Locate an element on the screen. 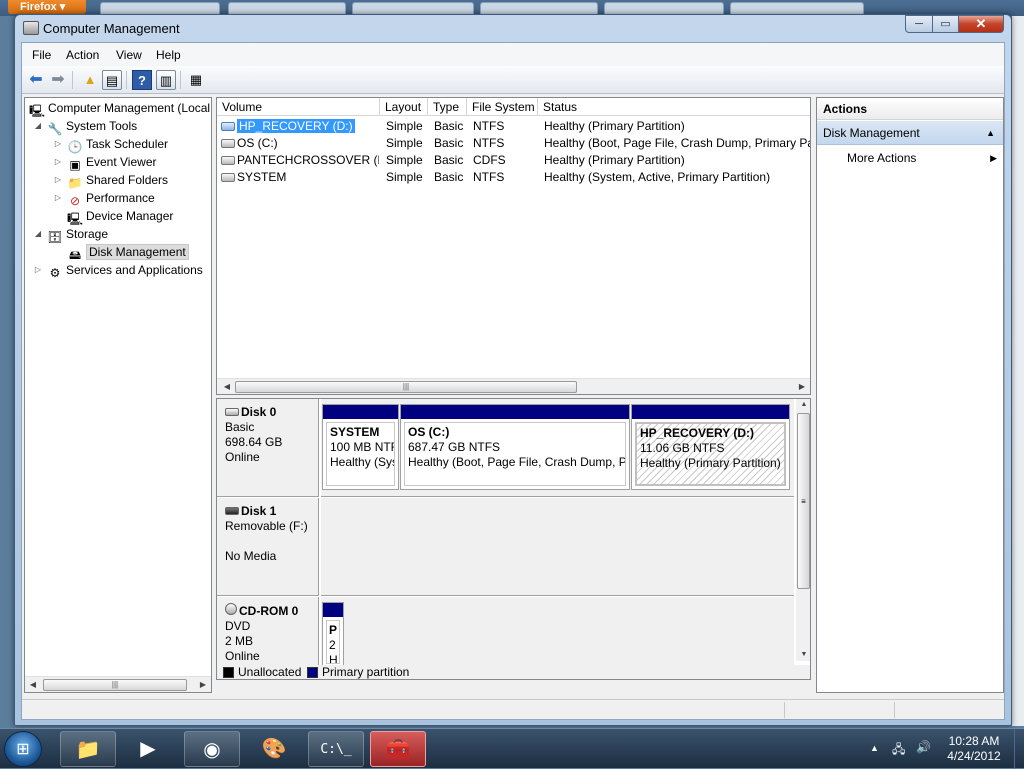 The image size is (1024, 769). menu-view: View is located at coordinates (129, 55).